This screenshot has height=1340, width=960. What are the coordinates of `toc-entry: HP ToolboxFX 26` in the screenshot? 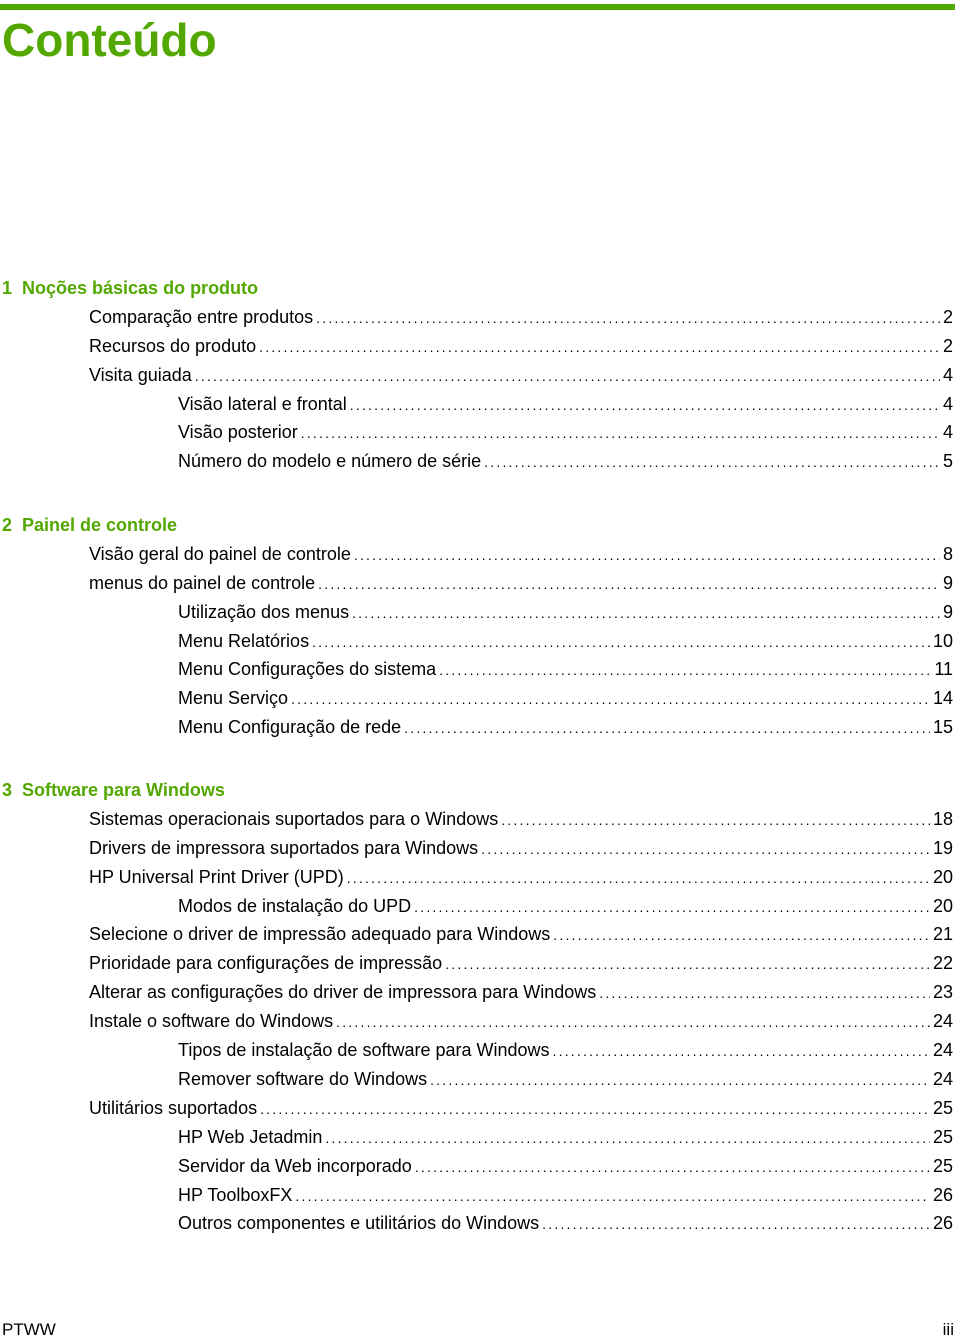 It's located at (565, 1195).